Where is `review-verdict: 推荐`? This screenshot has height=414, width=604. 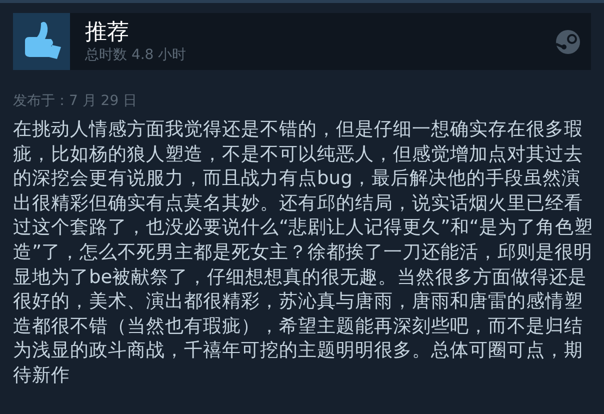 review-verdict: 推荐 is located at coordinates (107, 33).